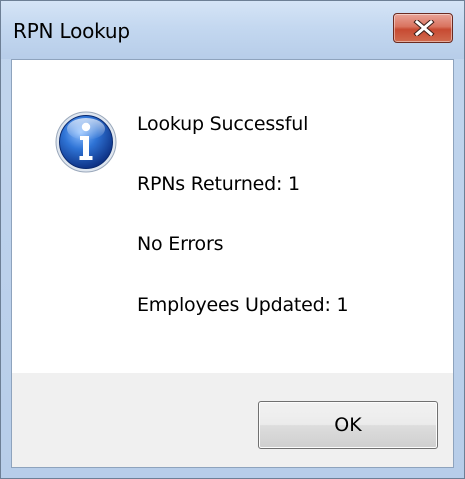 This screenshot has height=479, width=465. Describe the element at coordinates (71, 31) in the screenshot. I see `window-title: RPN Lookup` at that location.